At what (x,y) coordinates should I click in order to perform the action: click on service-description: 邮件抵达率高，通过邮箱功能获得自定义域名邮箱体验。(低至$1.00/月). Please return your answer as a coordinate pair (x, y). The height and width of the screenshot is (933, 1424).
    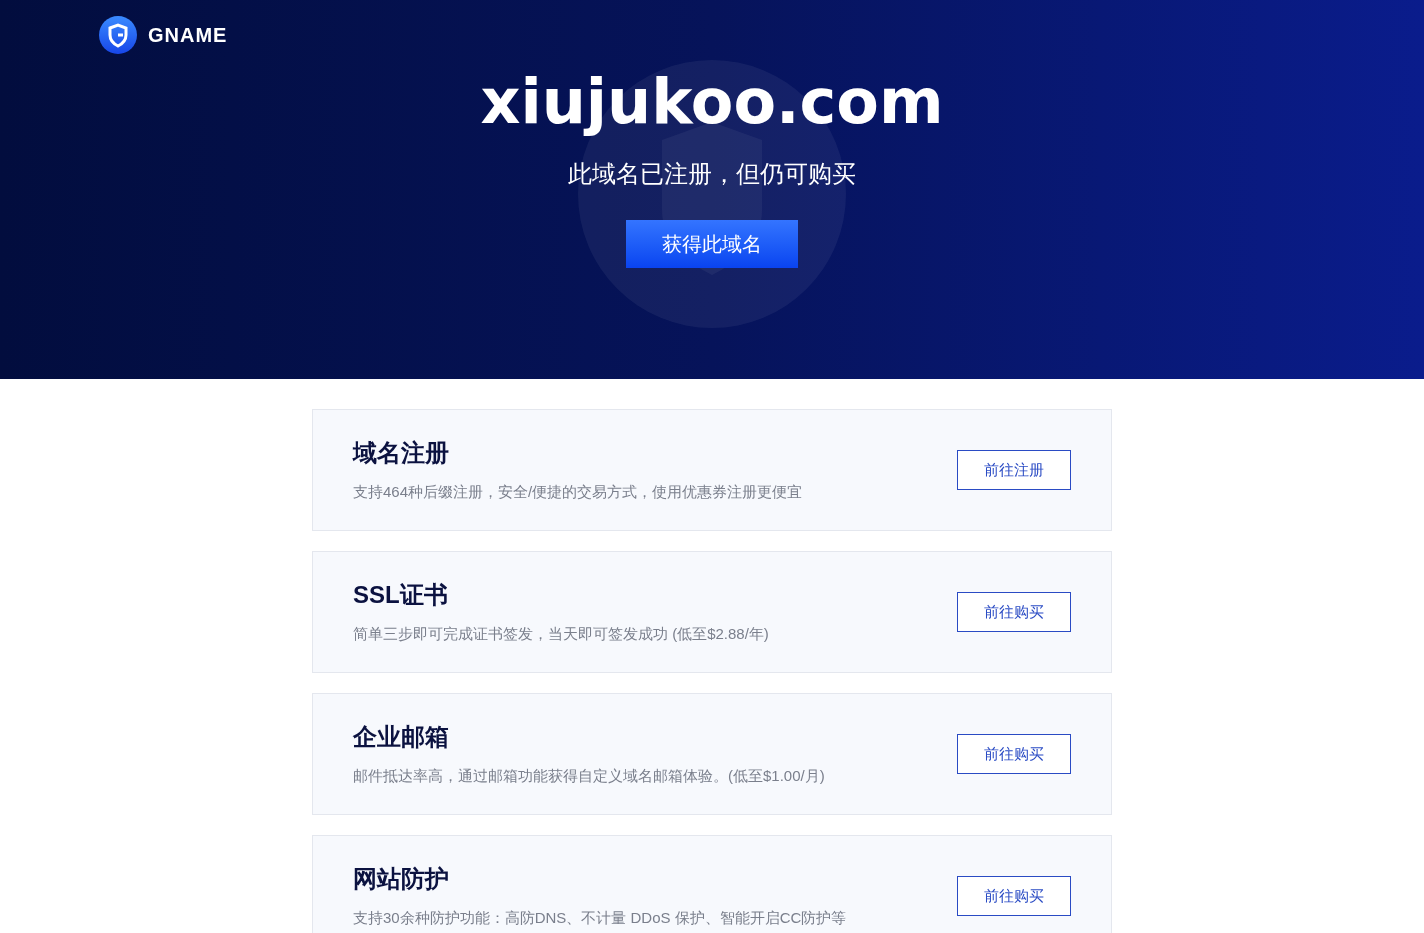
    Looking at the image, I should click on (589, 776).